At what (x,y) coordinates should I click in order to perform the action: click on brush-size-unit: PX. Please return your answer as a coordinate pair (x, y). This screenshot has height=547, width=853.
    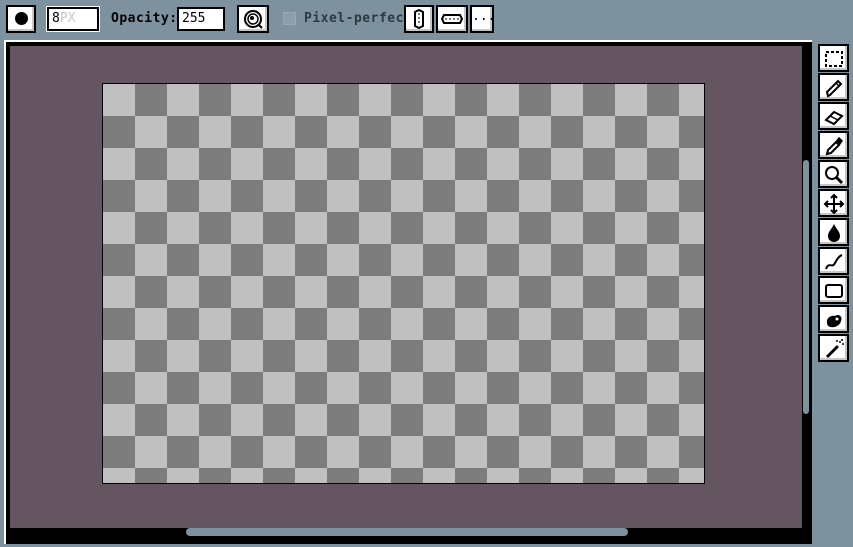
    Looking at the image, I should click on (67, 18).